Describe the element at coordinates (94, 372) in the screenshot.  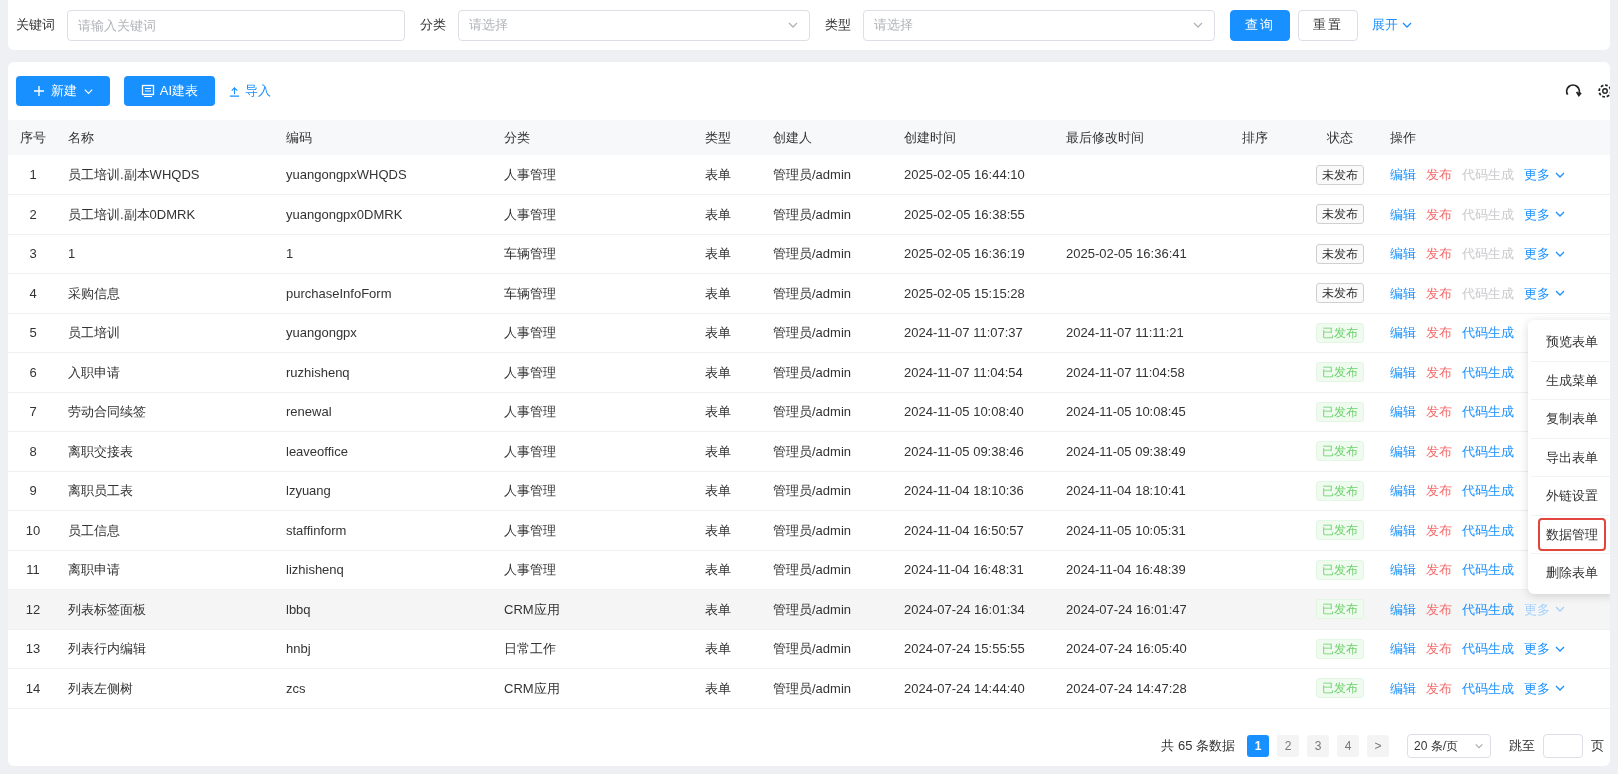
I see `table-cell: 入职申请` at that location.